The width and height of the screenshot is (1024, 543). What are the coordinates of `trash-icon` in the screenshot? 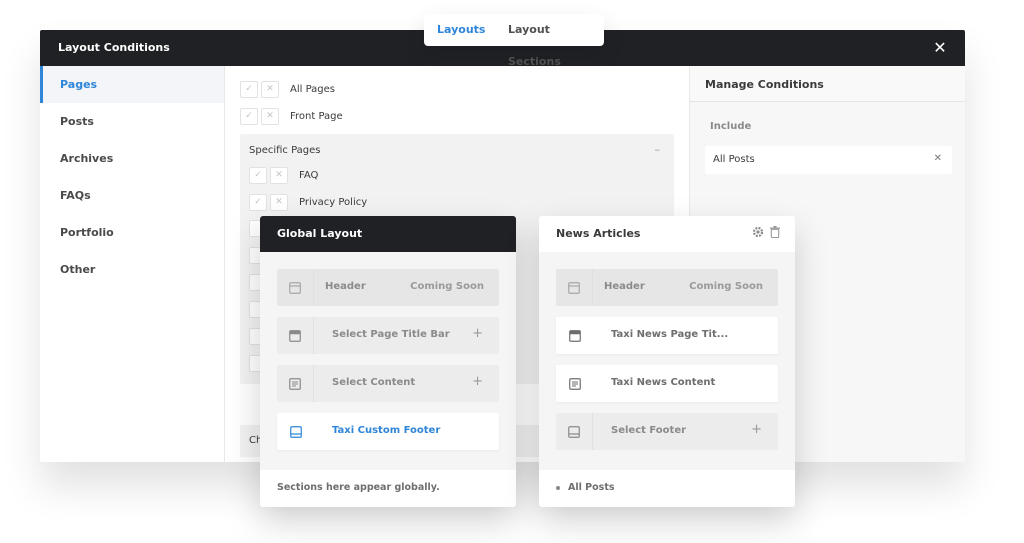 It's located at (775, 232).